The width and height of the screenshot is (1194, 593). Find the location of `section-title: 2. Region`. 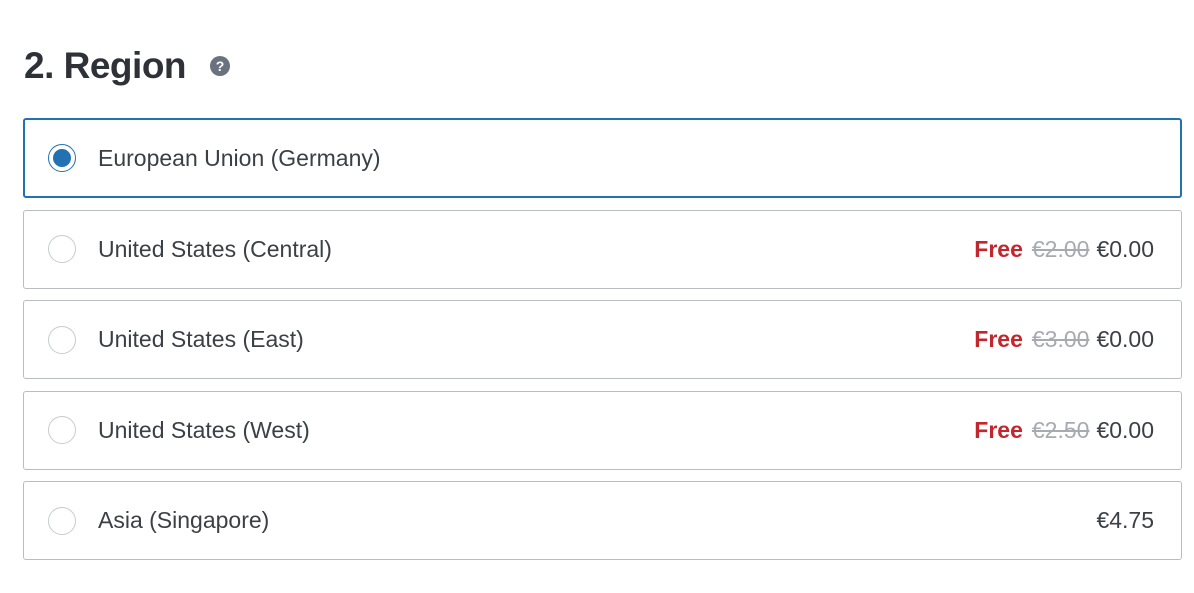

section-title: 2. Region is located at coordinates (105, 65).